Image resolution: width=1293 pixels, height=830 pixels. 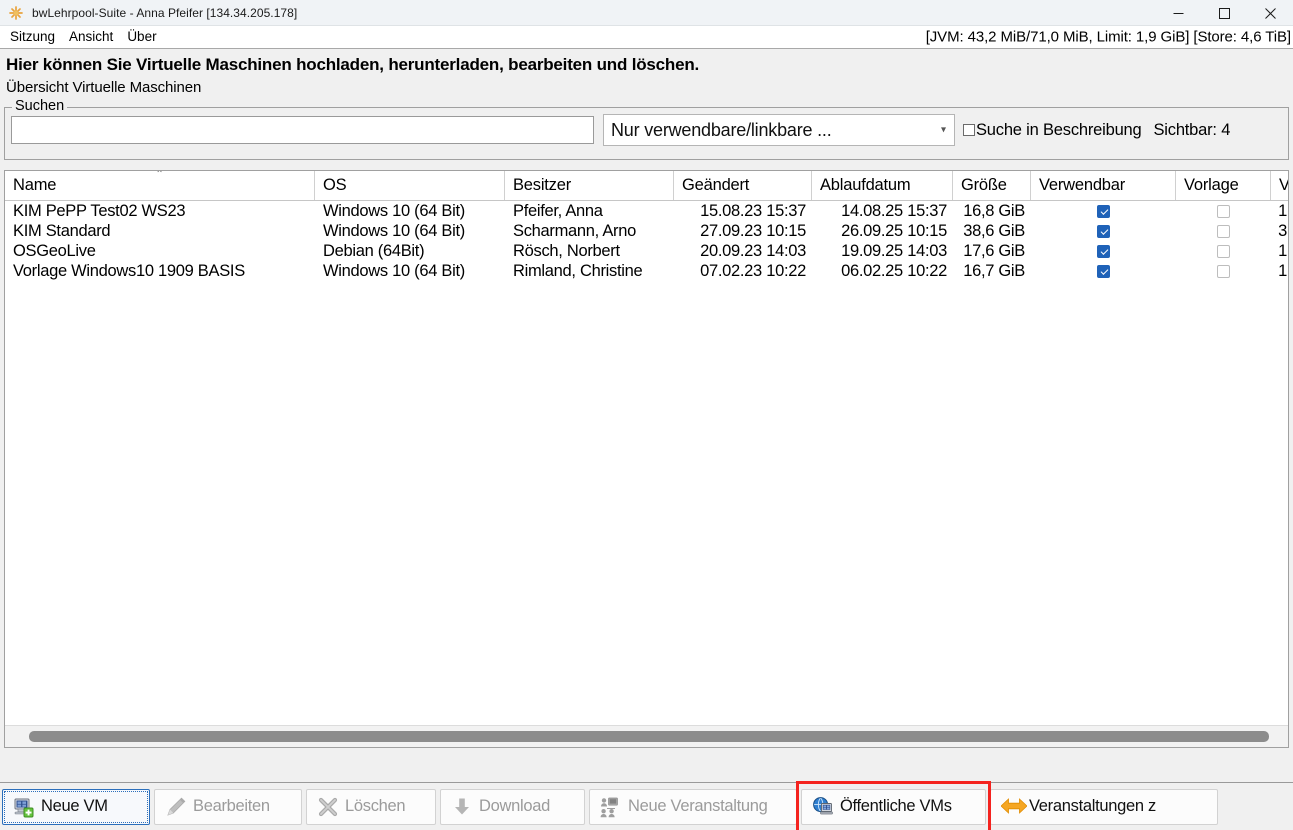 What do you see at coordinates (566, 251) in the screenshot?
I see `table-cell-owner: Rösch, Norbert` at bounding box center [566, 251].